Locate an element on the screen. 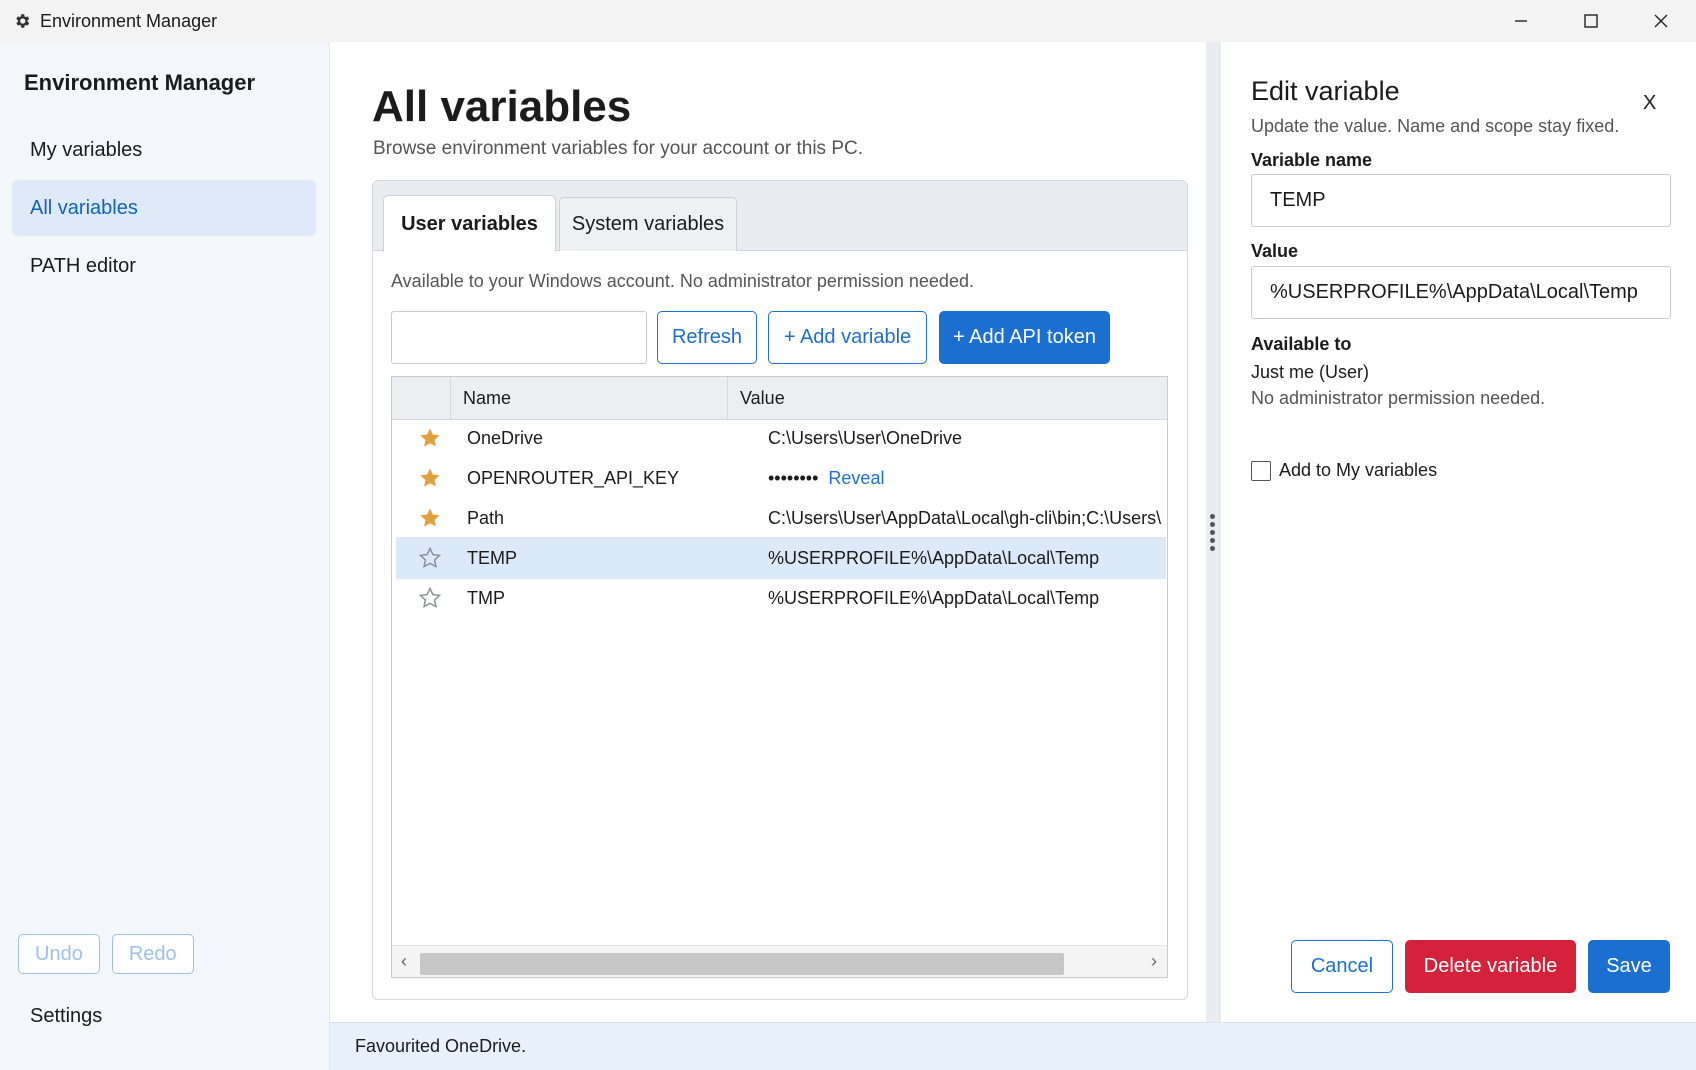 The image size is (1696, 1070). name-column-header: Name is located at coordinates (588, 398).